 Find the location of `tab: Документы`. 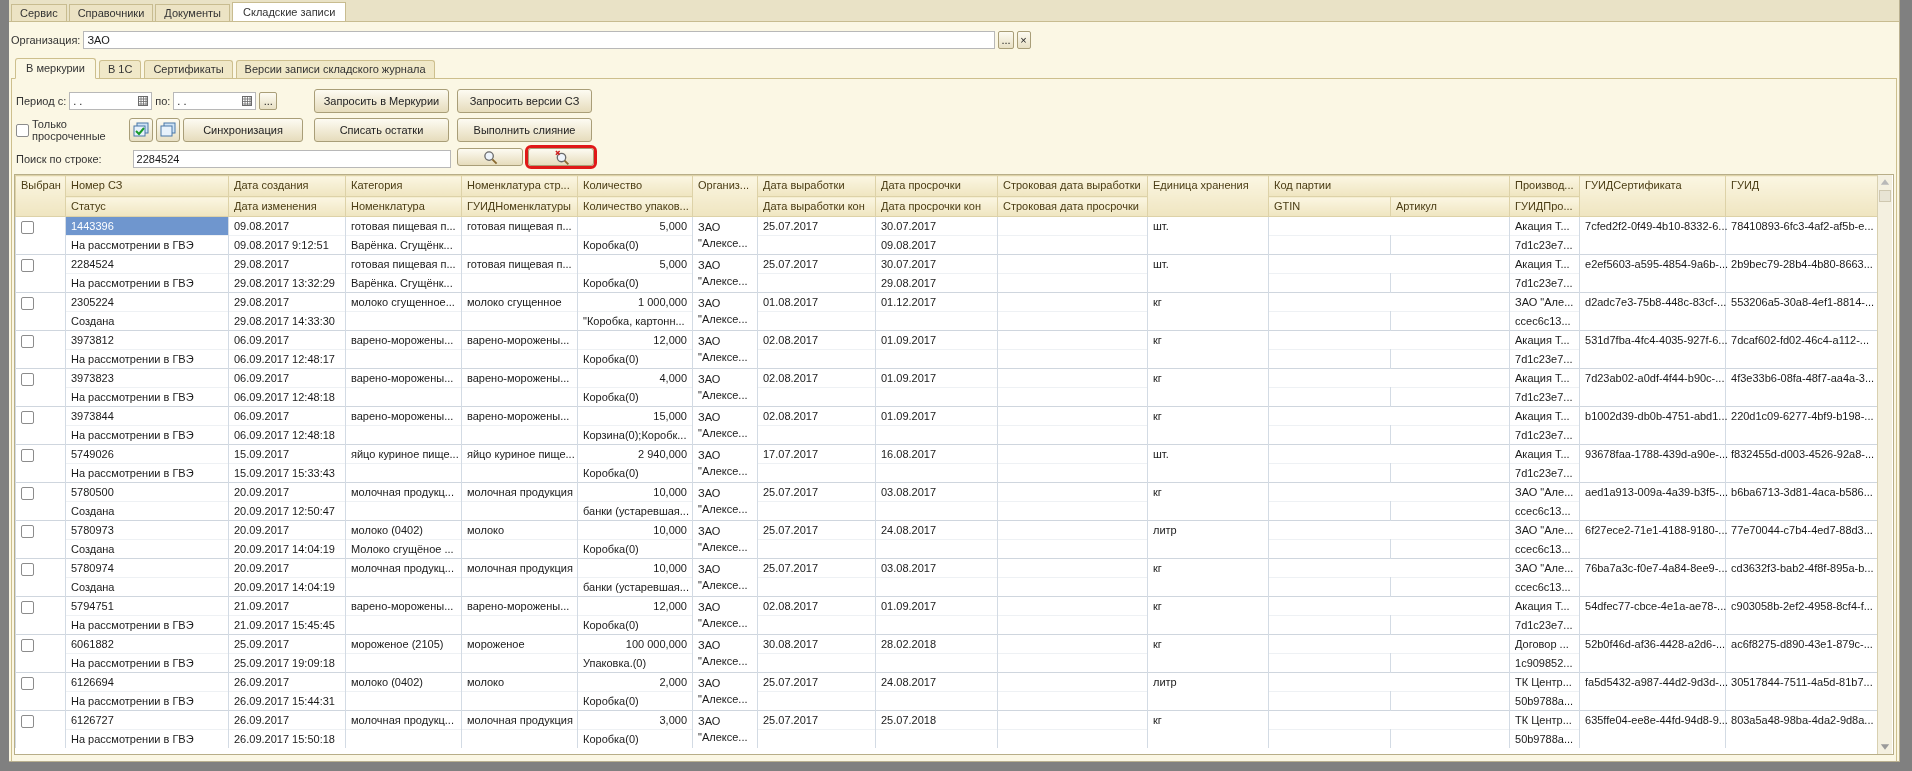

tab: Документы is located at coordinates (192, 12).